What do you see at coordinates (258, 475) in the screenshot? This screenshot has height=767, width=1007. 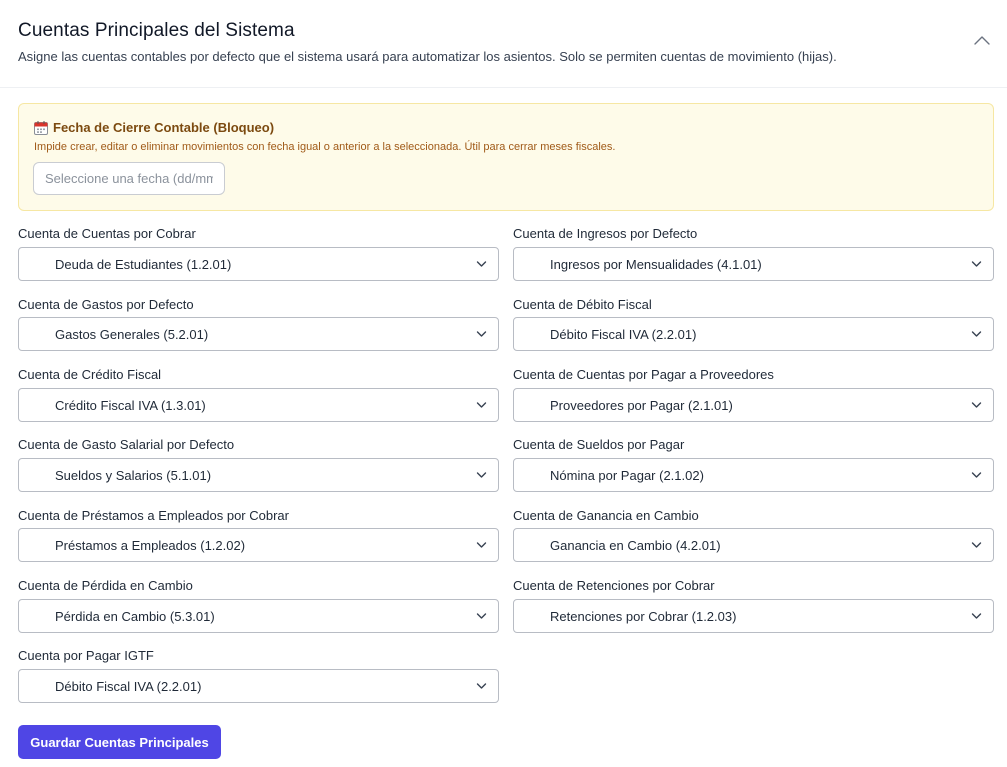 I see `gasto-salarial-select: Sueldos y Salarios (5.1.01)` at bounding box center [258, 475].